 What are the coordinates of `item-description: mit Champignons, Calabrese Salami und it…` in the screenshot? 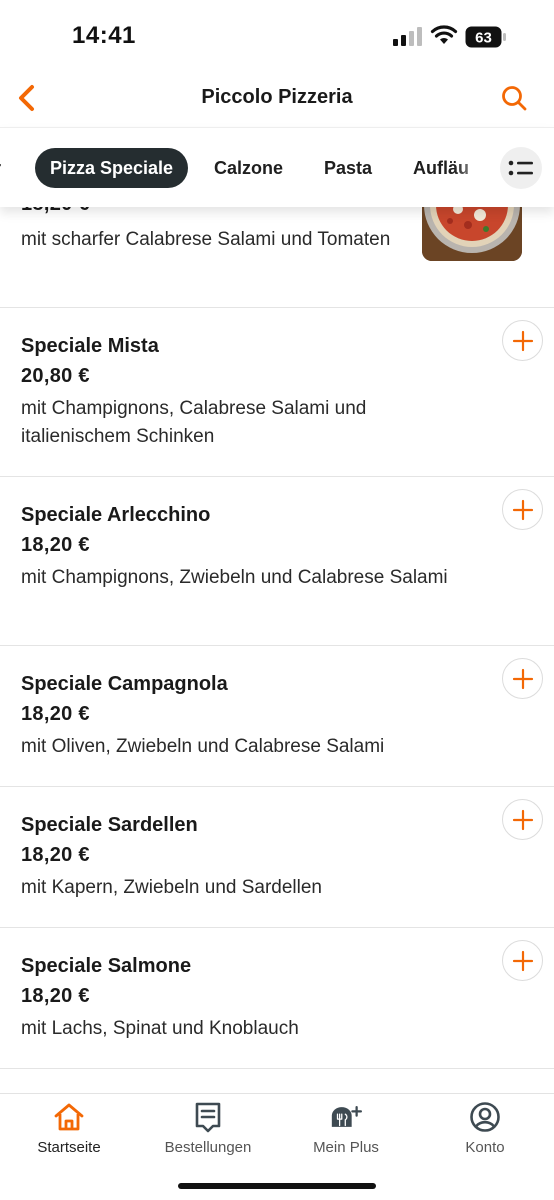 It's located at (194, 422).